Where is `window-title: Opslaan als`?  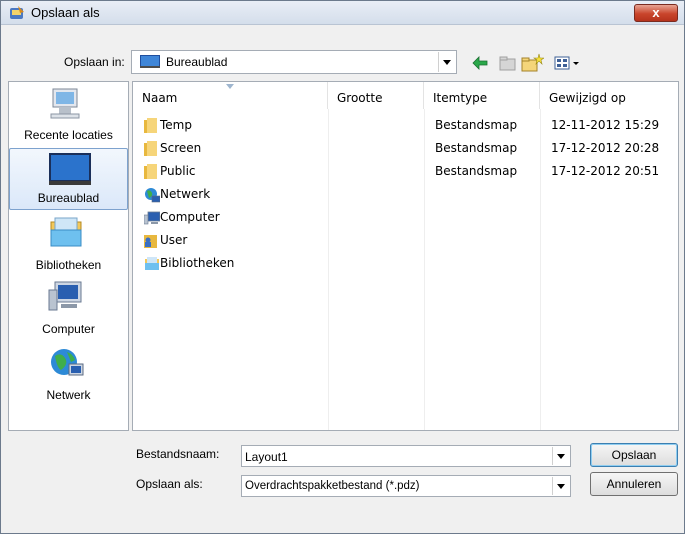
window-title: Opslaan als is located at coordinates (65, 12).